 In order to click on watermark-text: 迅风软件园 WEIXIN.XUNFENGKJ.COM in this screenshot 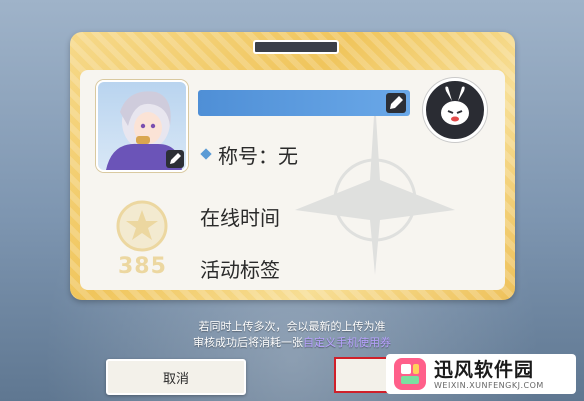, I will do `click(489, 374)`.